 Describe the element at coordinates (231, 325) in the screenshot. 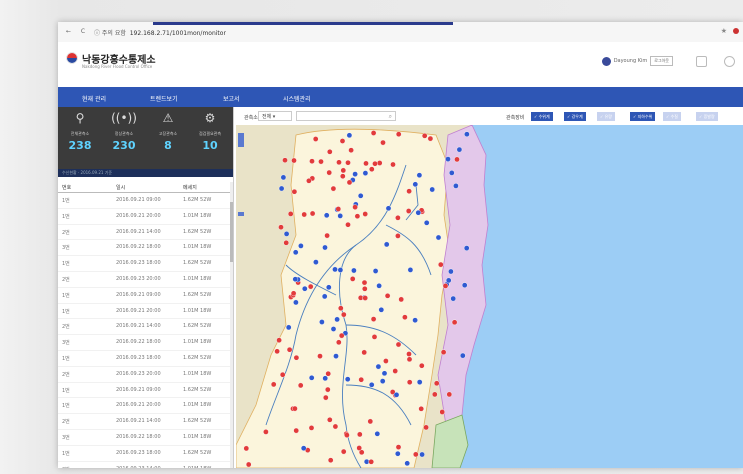

I see `table-scrollbar` at that location.